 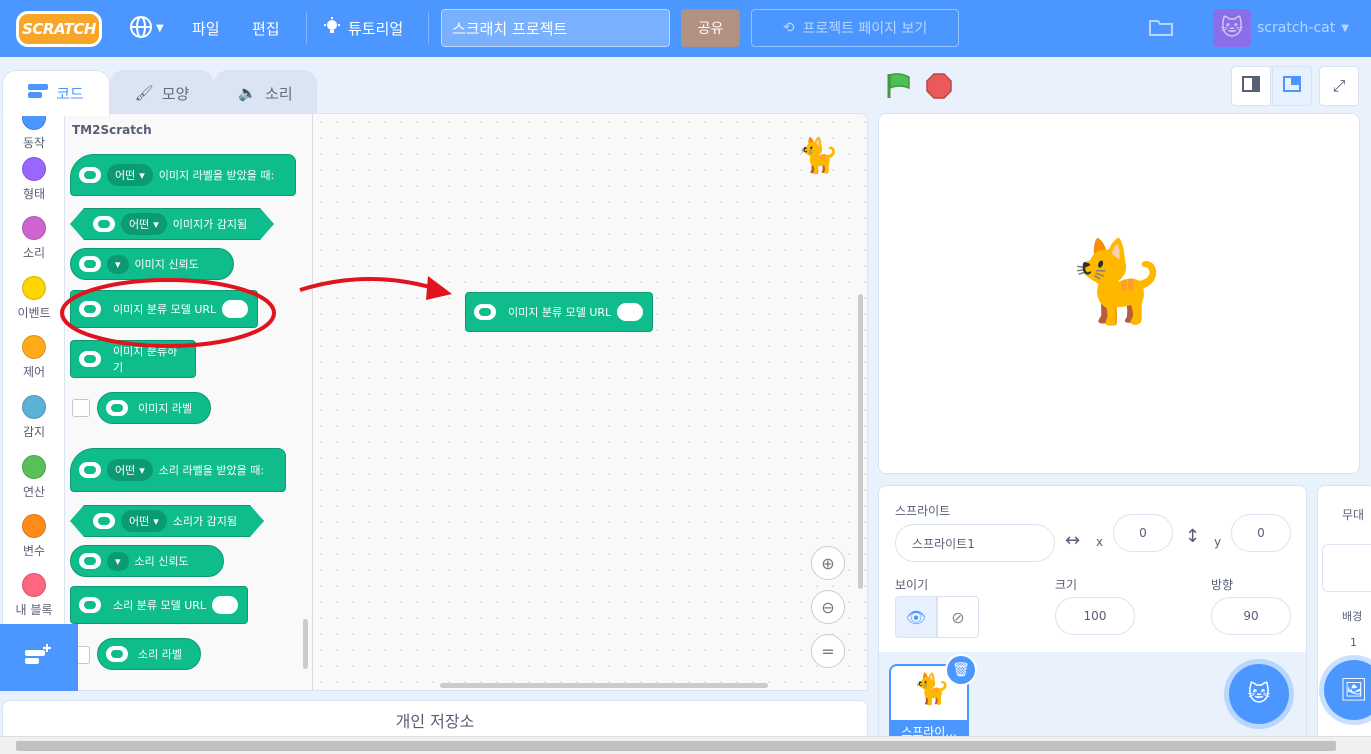 What do you see at coordinates (34, 298) in the screenshot?
I see `category-events: 이벤트` at bounding box center [34, 298].